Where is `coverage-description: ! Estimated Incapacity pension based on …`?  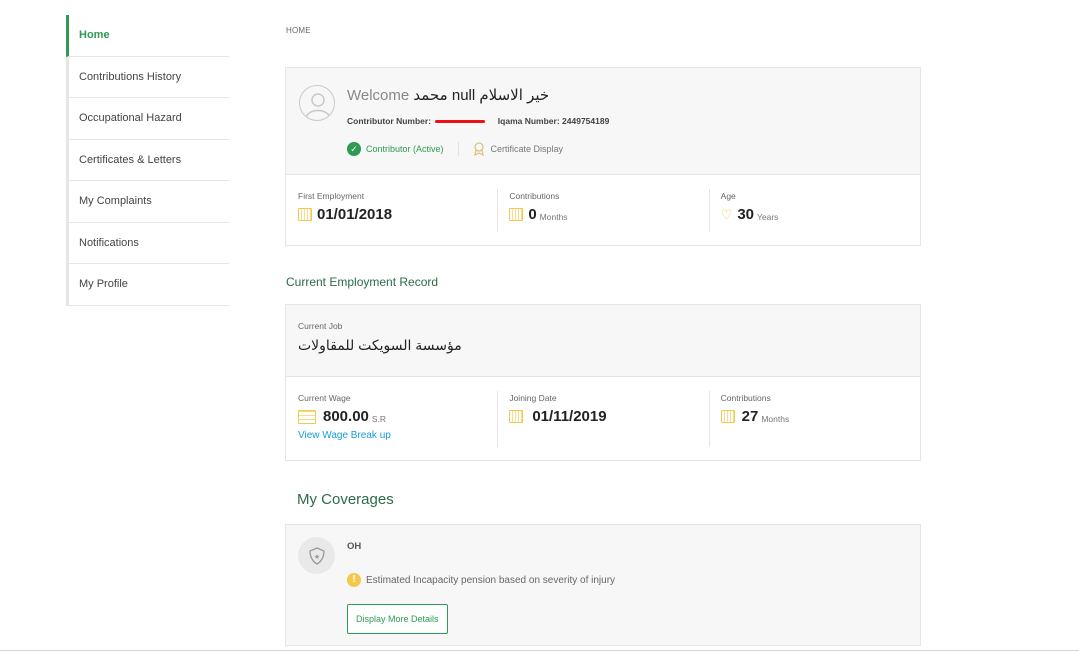 coverage-description: ! Estimated Incapacity pension based on … is located at coordinates (481, 580).